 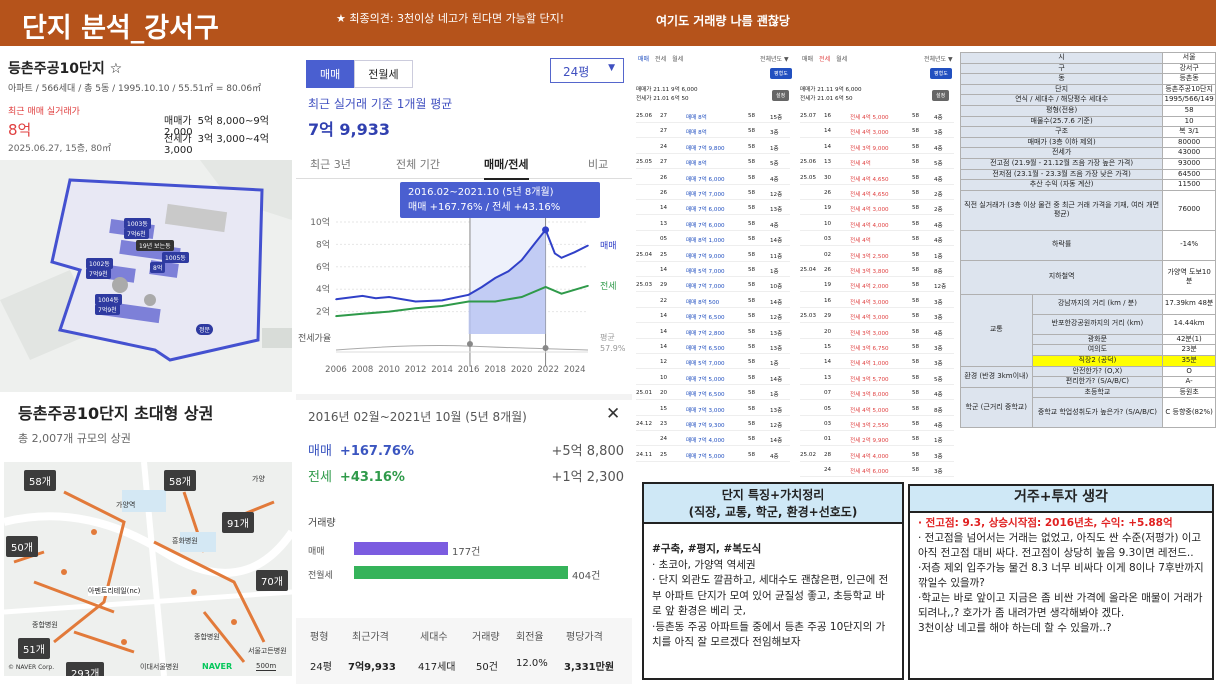 I want to click on x-tick-label: 2008, so click(x=363, y=370).